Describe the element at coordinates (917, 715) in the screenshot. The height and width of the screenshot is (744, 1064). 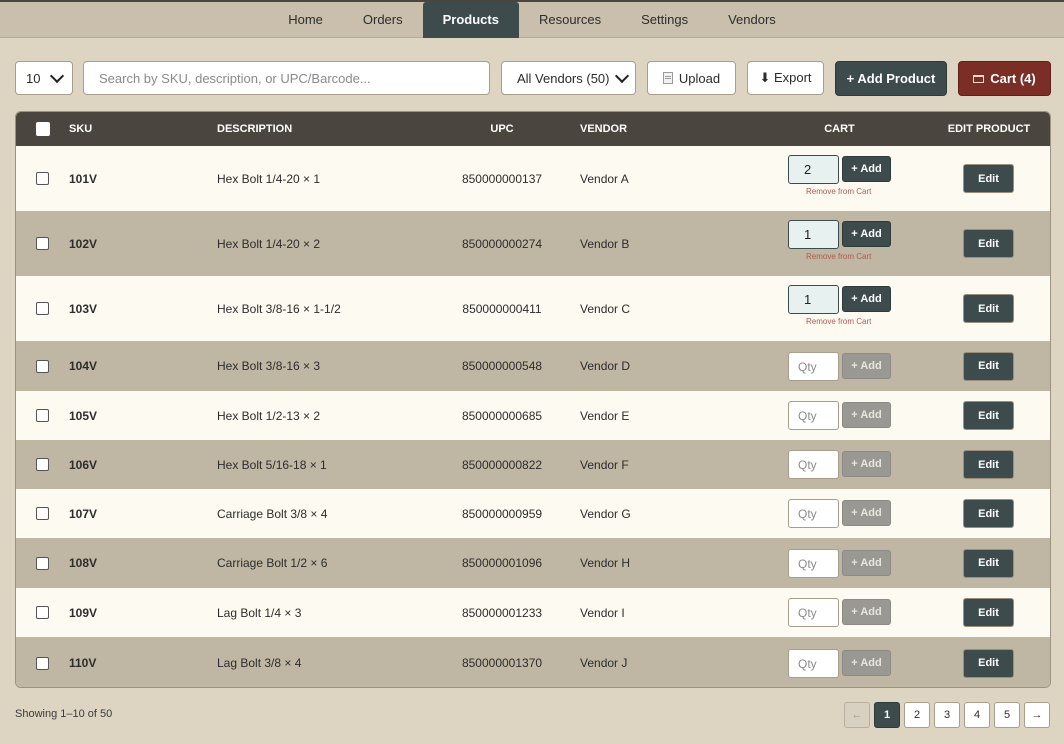
I see `page-2-button: 2` at that location.